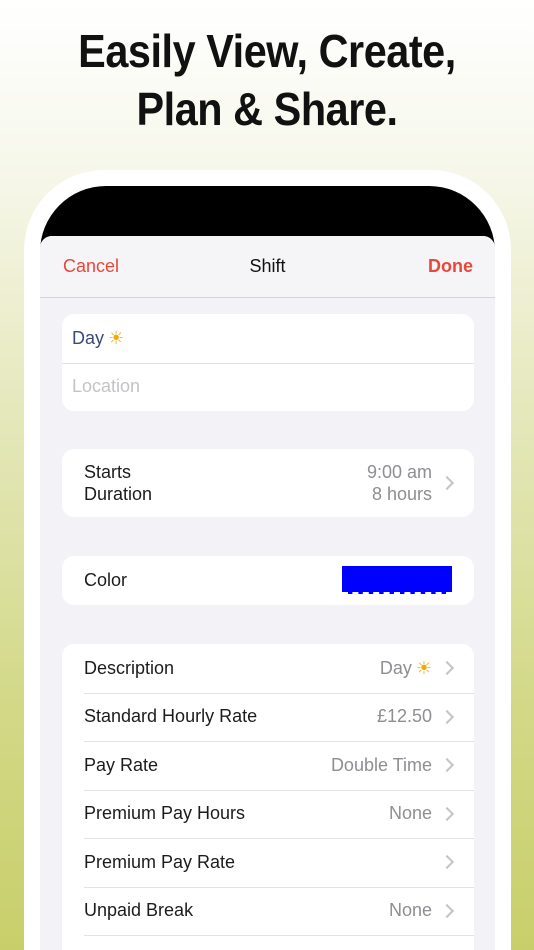  I want to click on name-location-group: Day ☀ Location, so click(268, 362).